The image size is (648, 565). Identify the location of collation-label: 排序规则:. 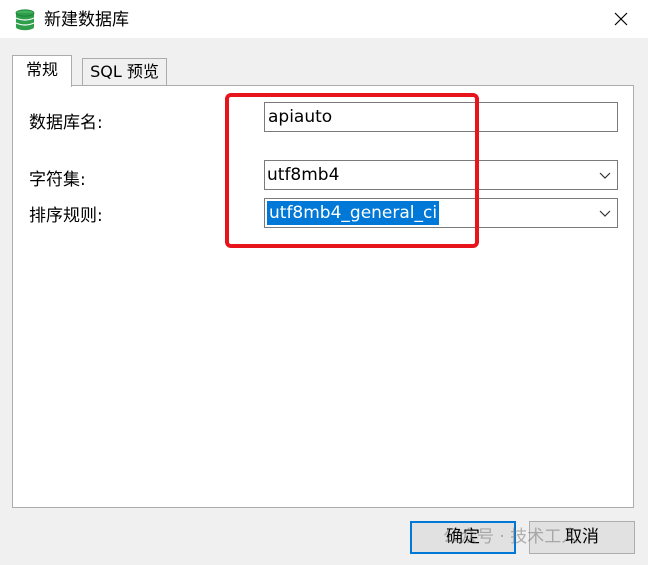
(66, 216).